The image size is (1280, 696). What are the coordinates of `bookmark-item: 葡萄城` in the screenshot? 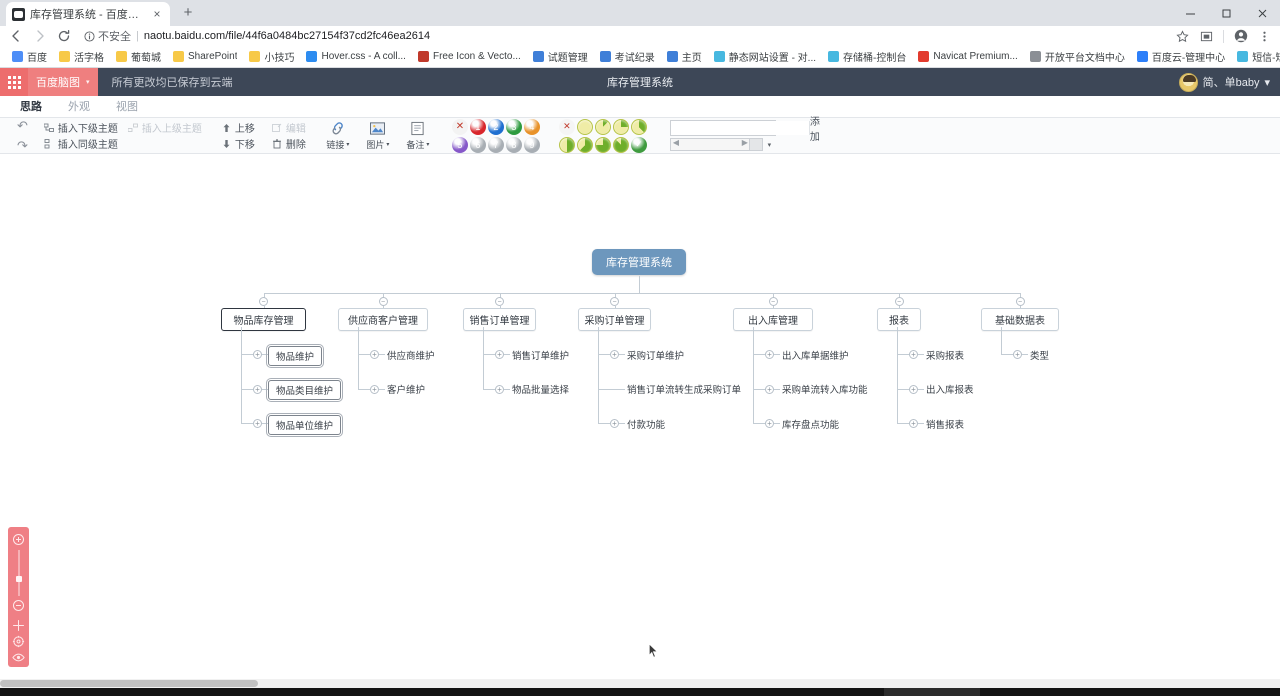 It's located at (138, 57).